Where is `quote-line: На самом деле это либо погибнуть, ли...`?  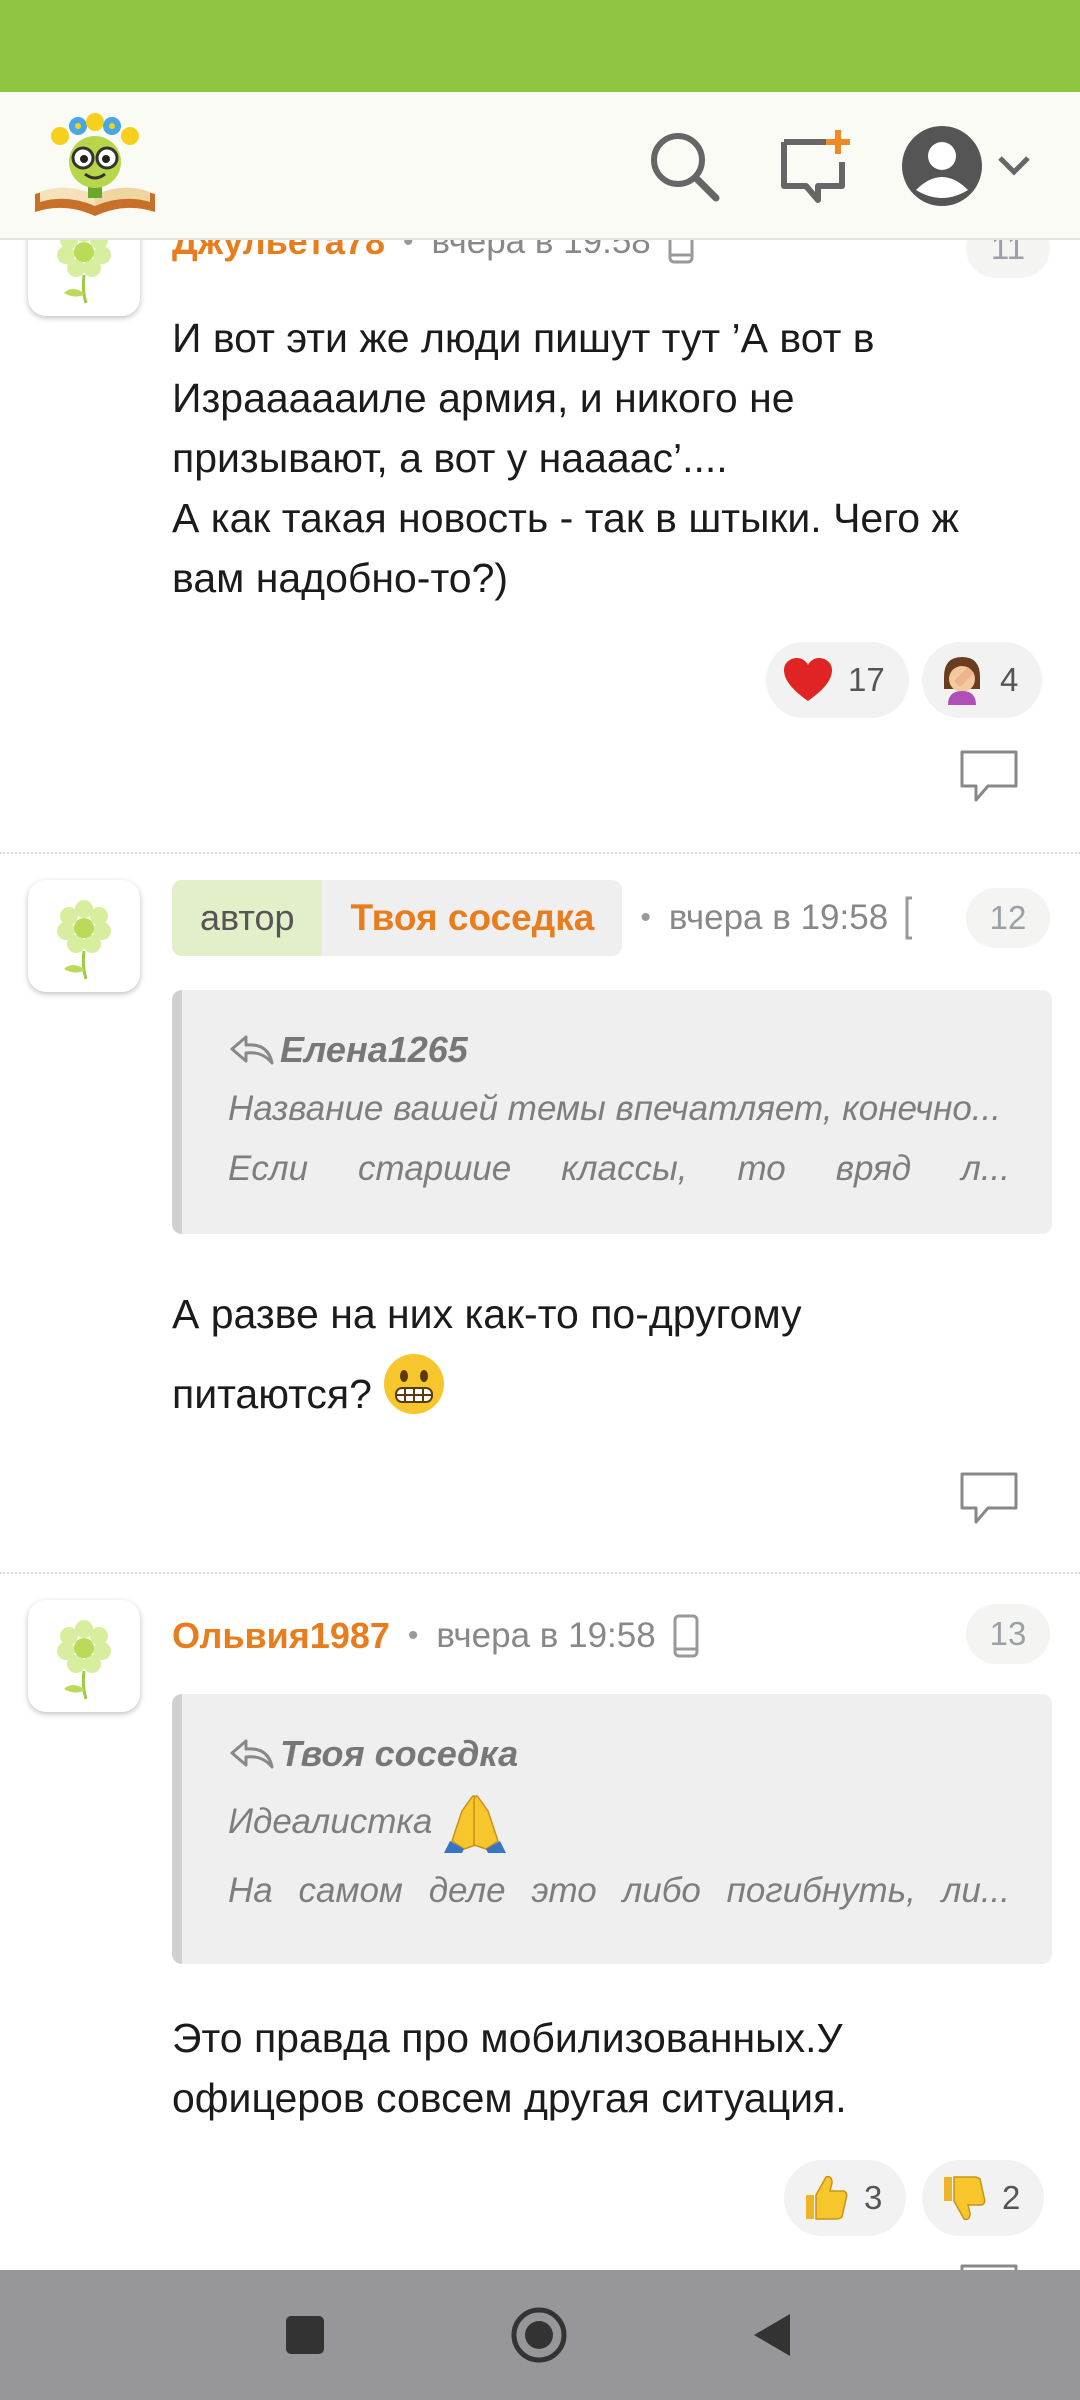
quote-line: На самом деле это либо погибнуть, ли... is located at coordinates (619, 1890).